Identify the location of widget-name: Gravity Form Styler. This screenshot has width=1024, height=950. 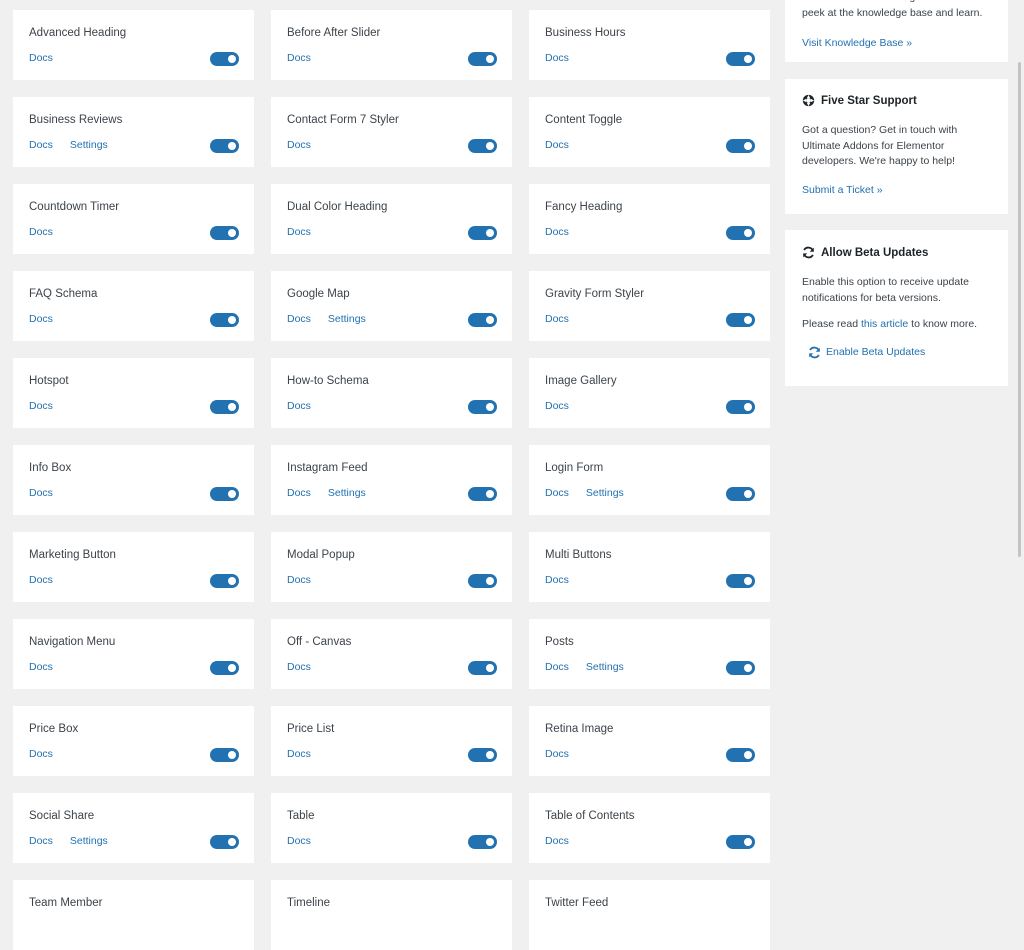
(595, 294).